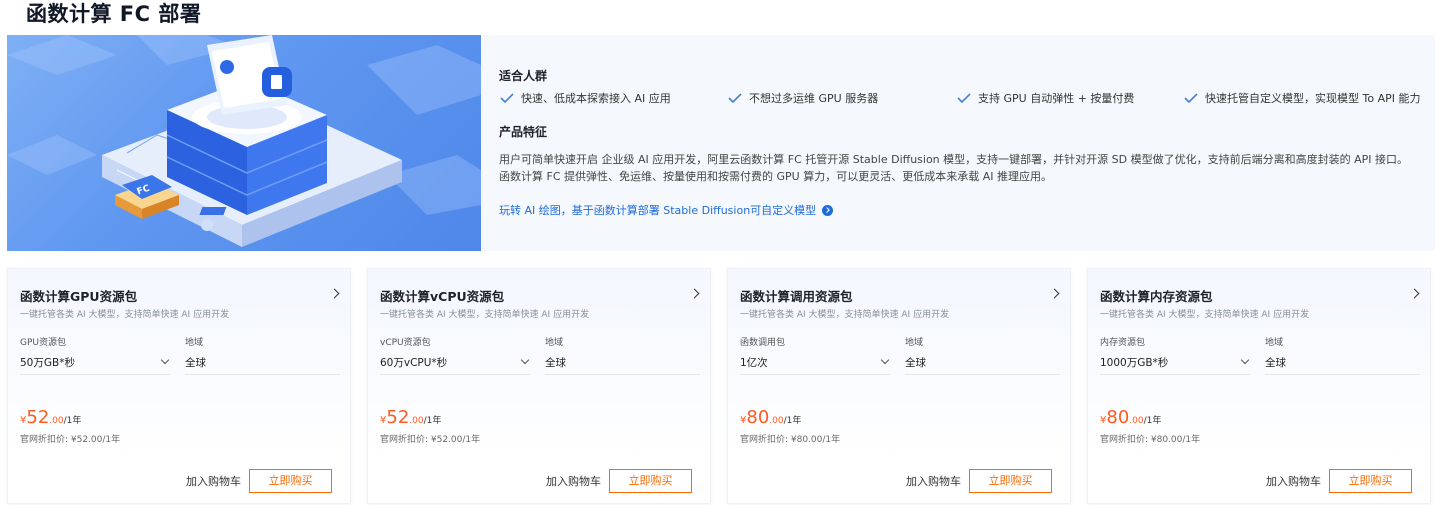  What do you see at coordinates (1123, 343) in the screenshot?
I see `spec-label: 内存资源包` at bounding box center [1123, 343].